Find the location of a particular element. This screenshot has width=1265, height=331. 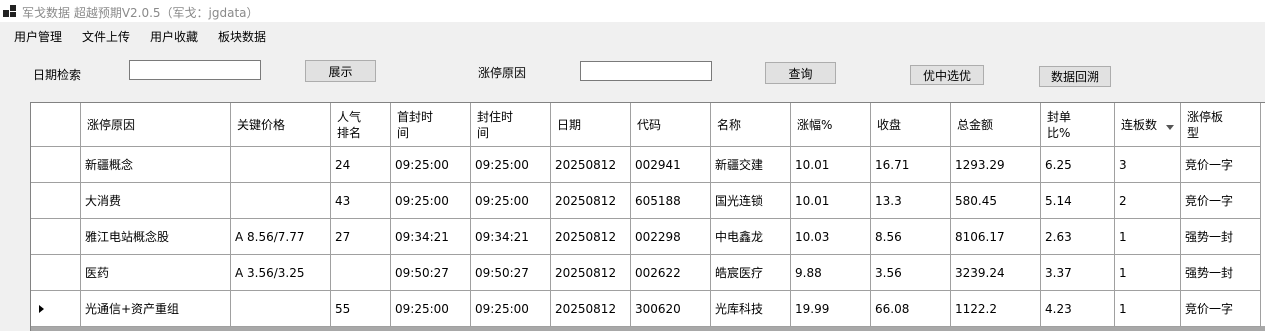

cell-popularity-rank: 55 is located at coordinates (361, 309).